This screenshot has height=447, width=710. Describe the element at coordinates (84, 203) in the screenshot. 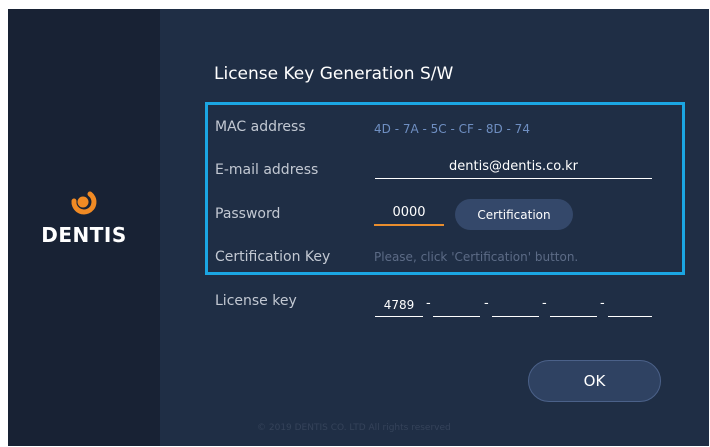

I see `dentis-logo-icon` at that location.